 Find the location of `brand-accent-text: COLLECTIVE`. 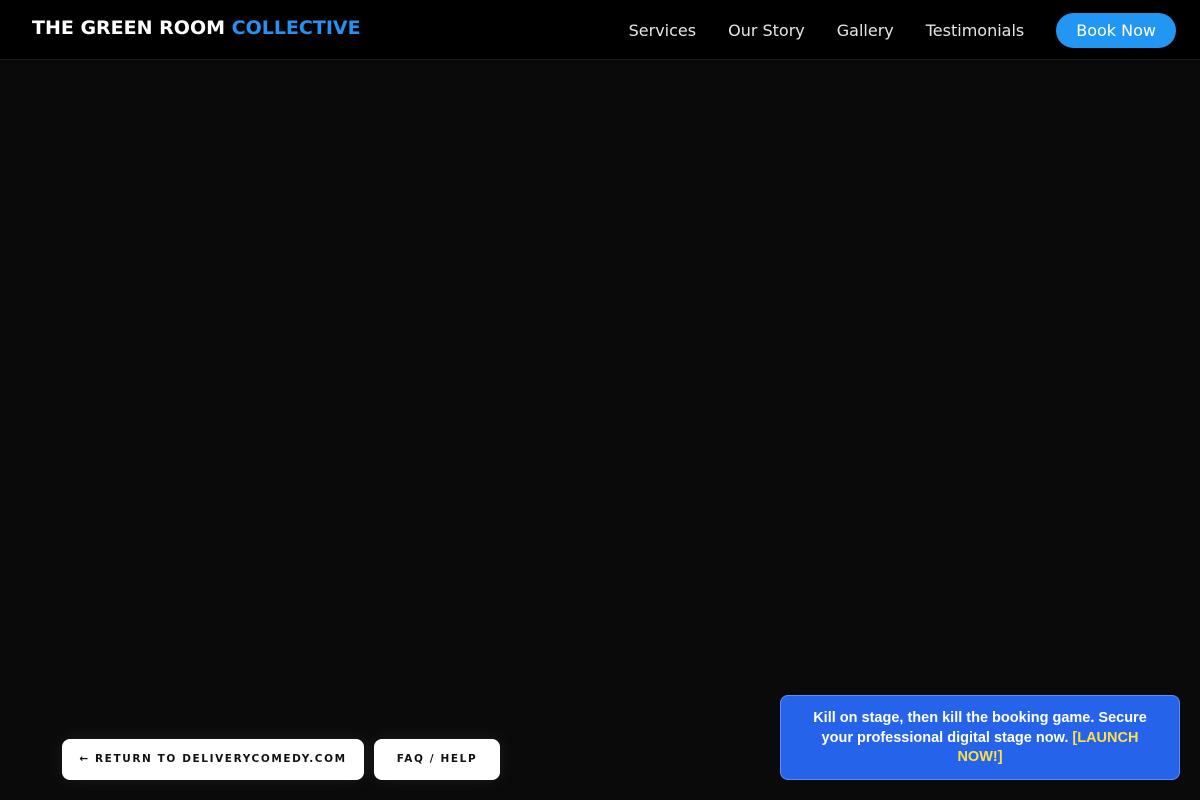

brand-accent-text: COLLECTIVE is located at coordinates (296, 28).